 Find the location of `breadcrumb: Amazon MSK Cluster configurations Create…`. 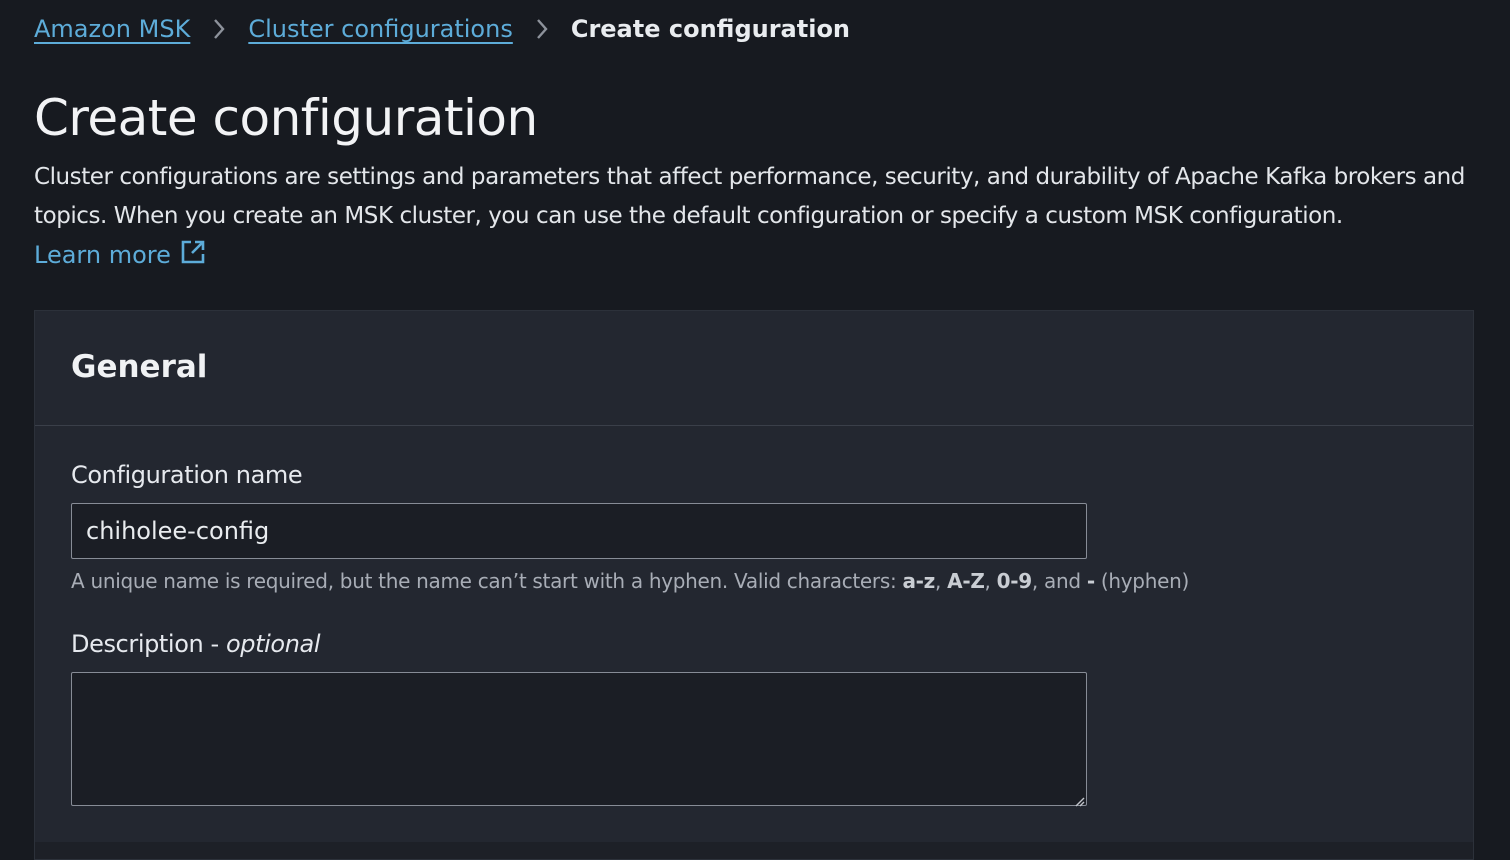

breadcrumb: Amazon MSK Cluster configurations Create… is located at coordinates (442, 29).